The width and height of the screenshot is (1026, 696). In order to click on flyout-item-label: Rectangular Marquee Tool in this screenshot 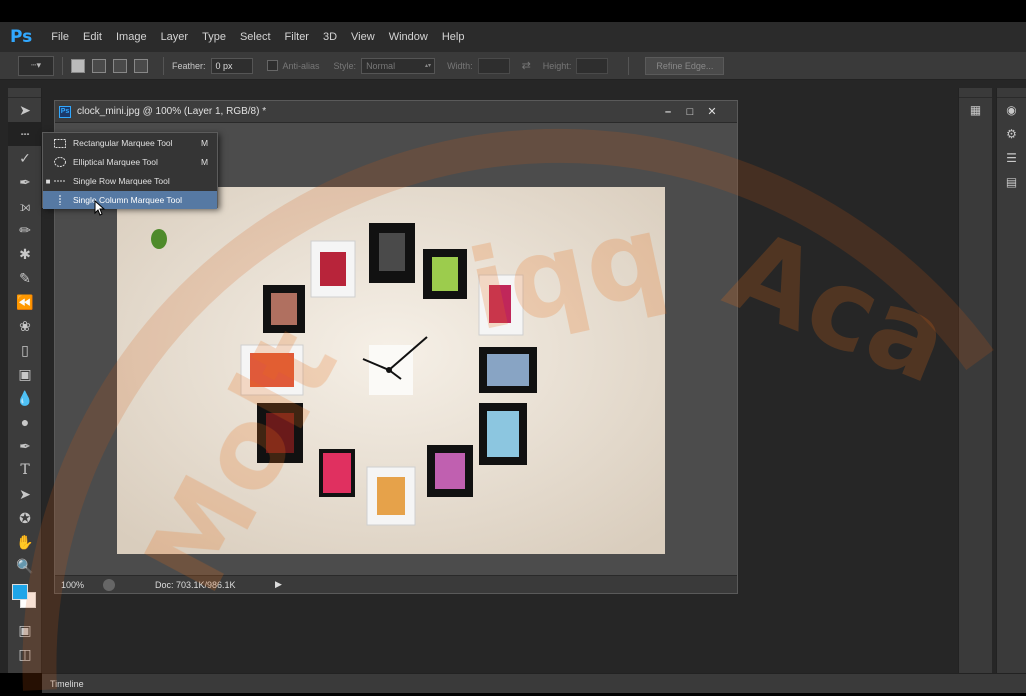, I will do `click(123, 143)`.